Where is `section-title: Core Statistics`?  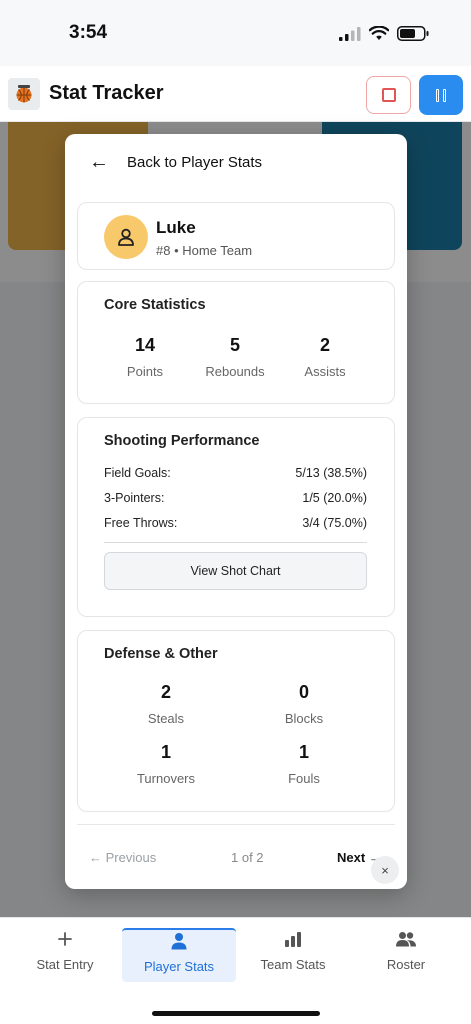
section-title: Core Statistics is located at coordinates (155, 305).